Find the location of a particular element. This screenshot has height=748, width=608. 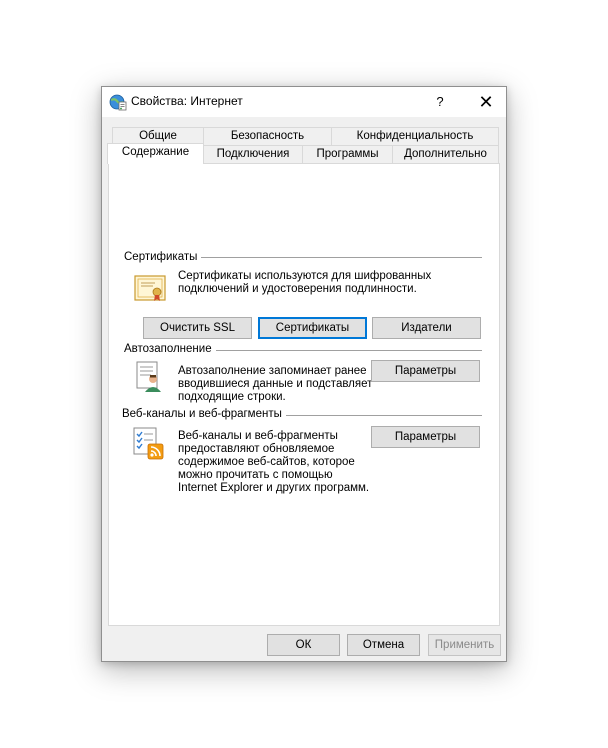

feeds-divider is located at coordinates (378, 415).